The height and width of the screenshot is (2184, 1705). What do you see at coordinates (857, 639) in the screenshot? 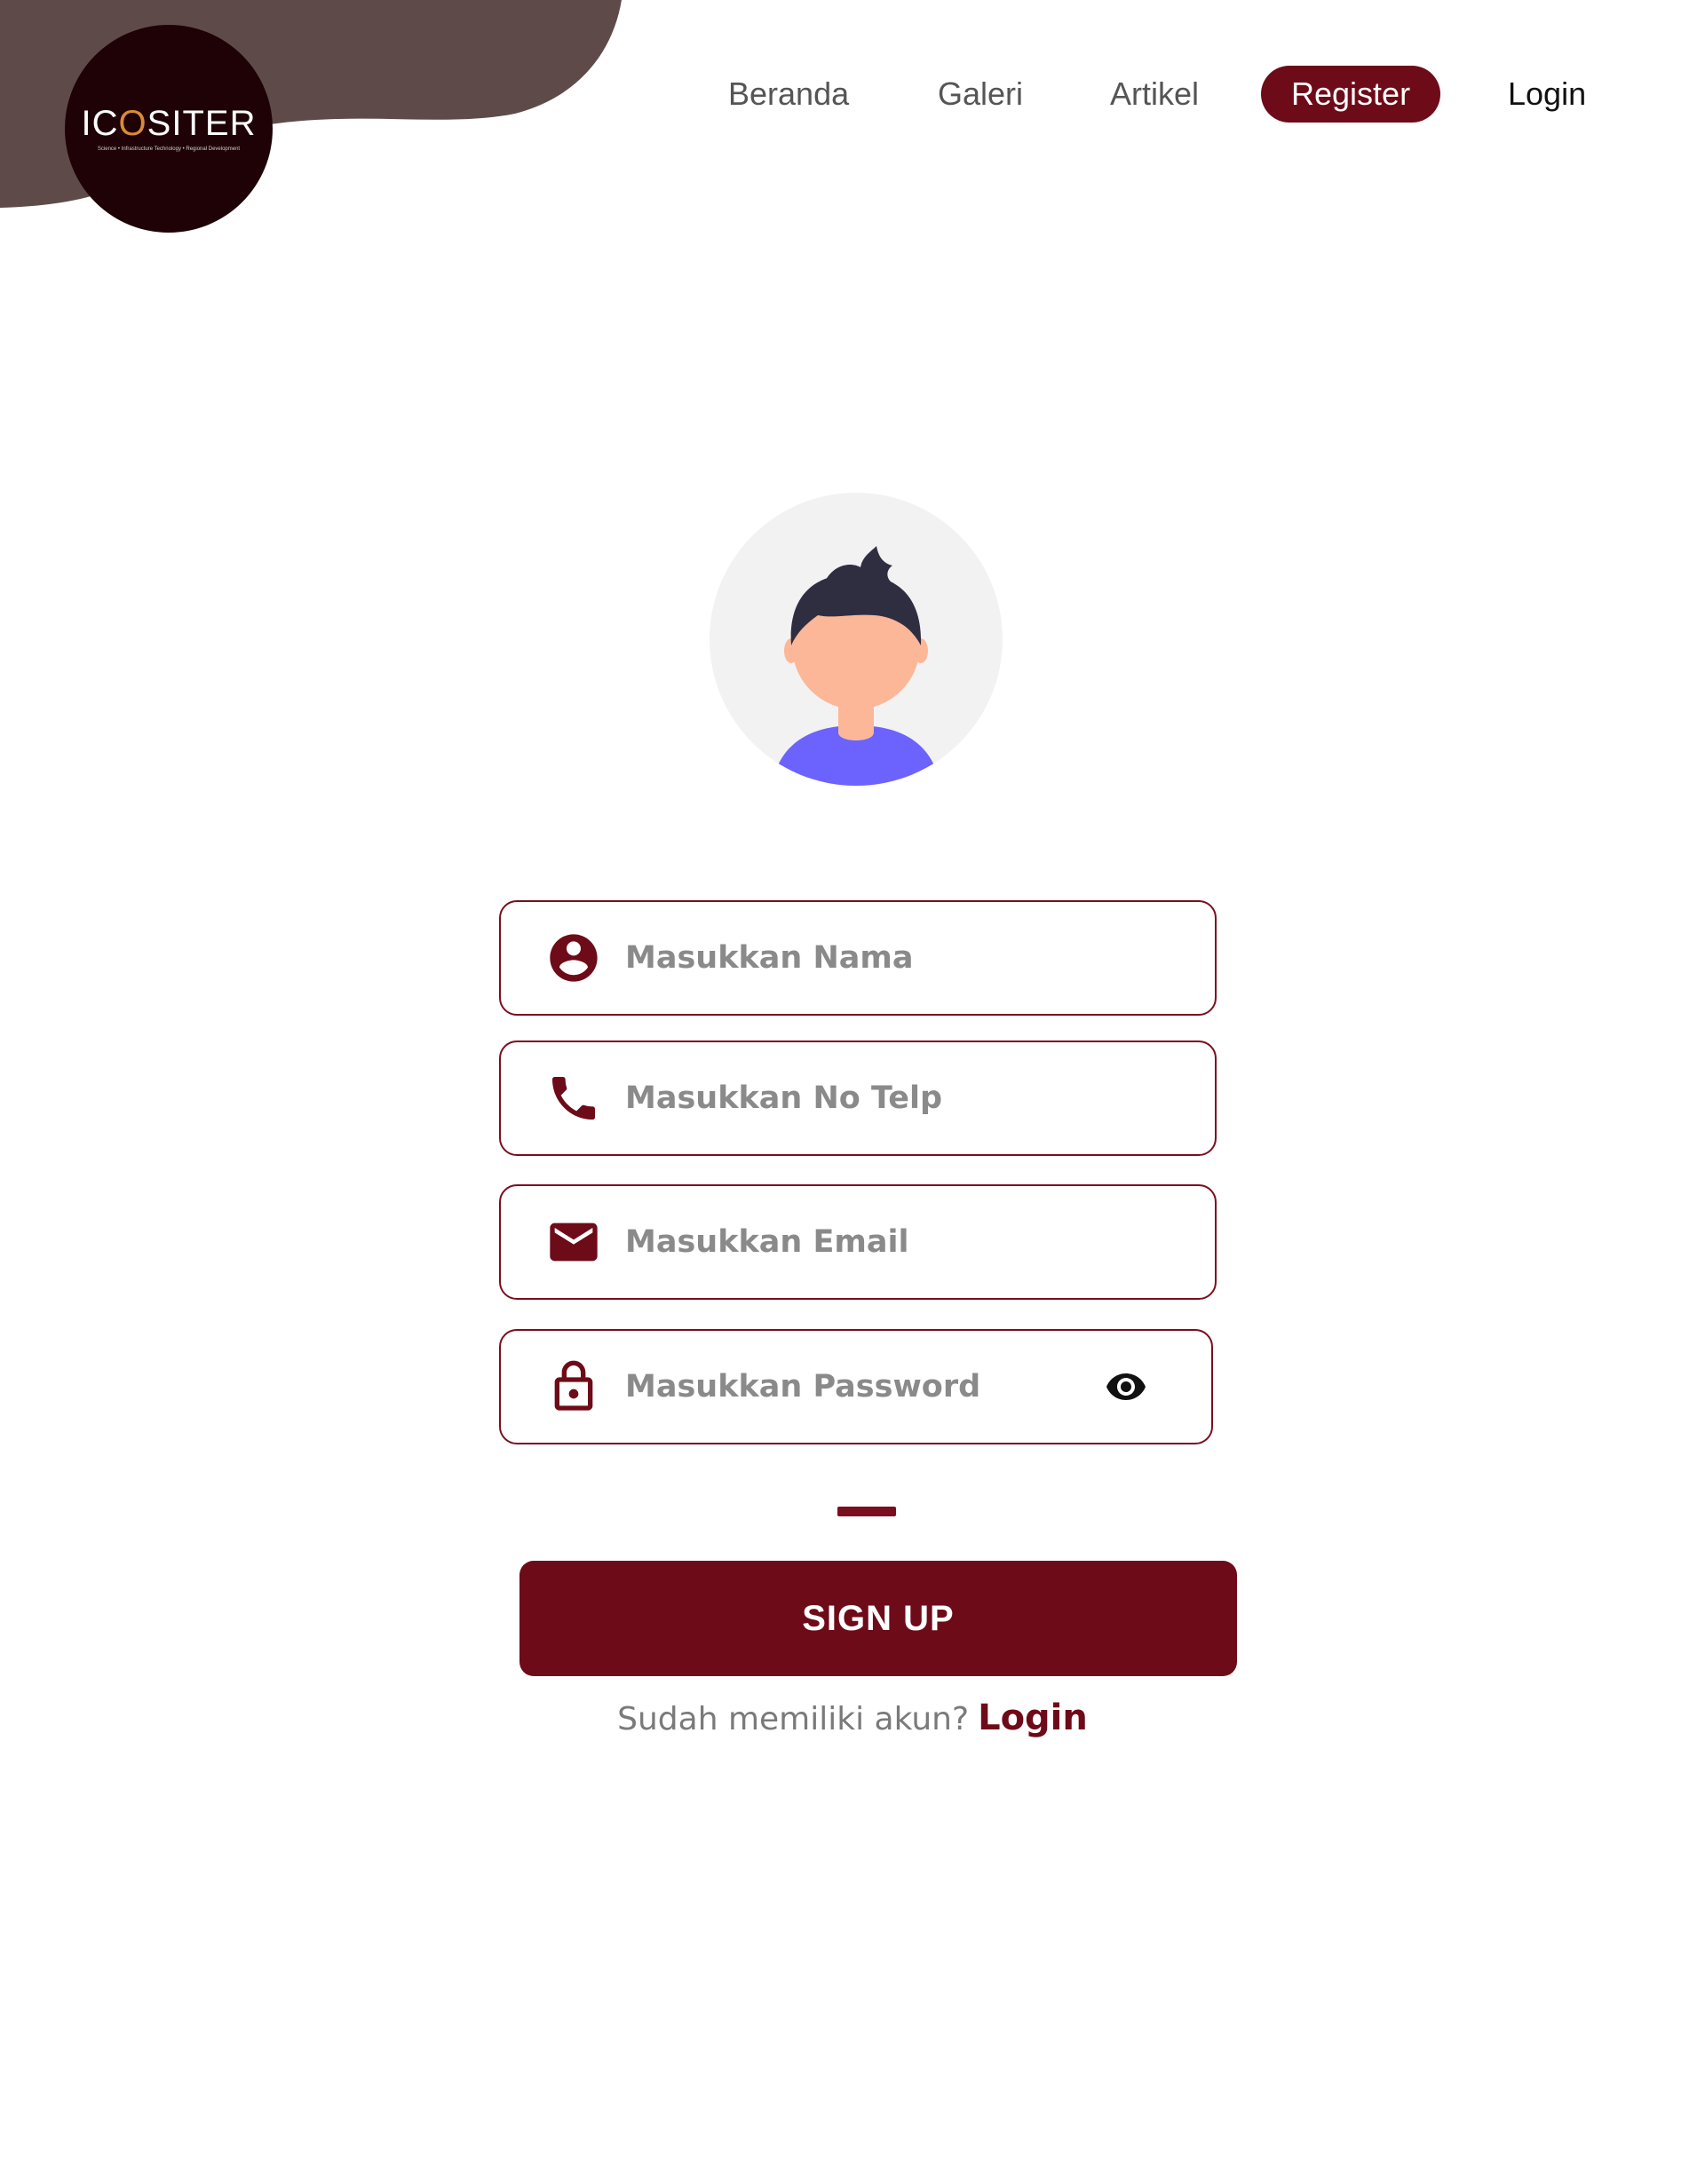
I see `avatar-placeholder-icon` at bounding box center [857, 639].